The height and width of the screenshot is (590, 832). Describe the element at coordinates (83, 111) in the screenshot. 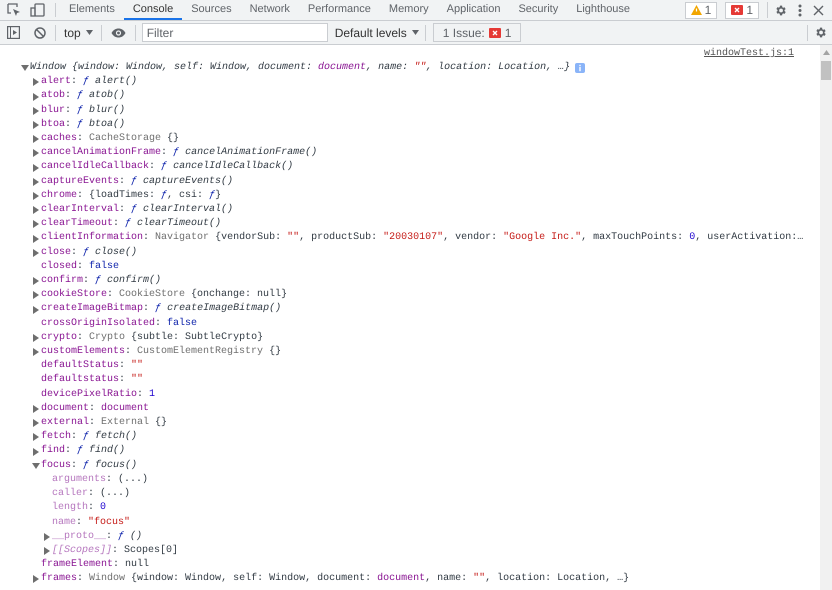

I see `console-line: blur: ƒ blur()` at that location.